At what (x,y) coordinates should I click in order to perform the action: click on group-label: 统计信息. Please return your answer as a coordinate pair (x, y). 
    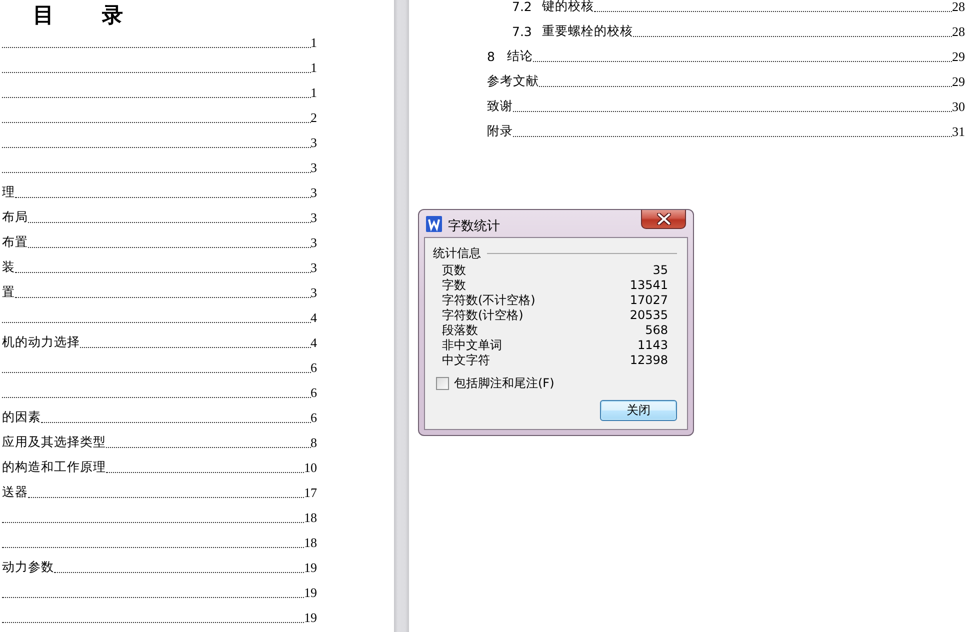
    Looking at the image, I should click on (457, 253).